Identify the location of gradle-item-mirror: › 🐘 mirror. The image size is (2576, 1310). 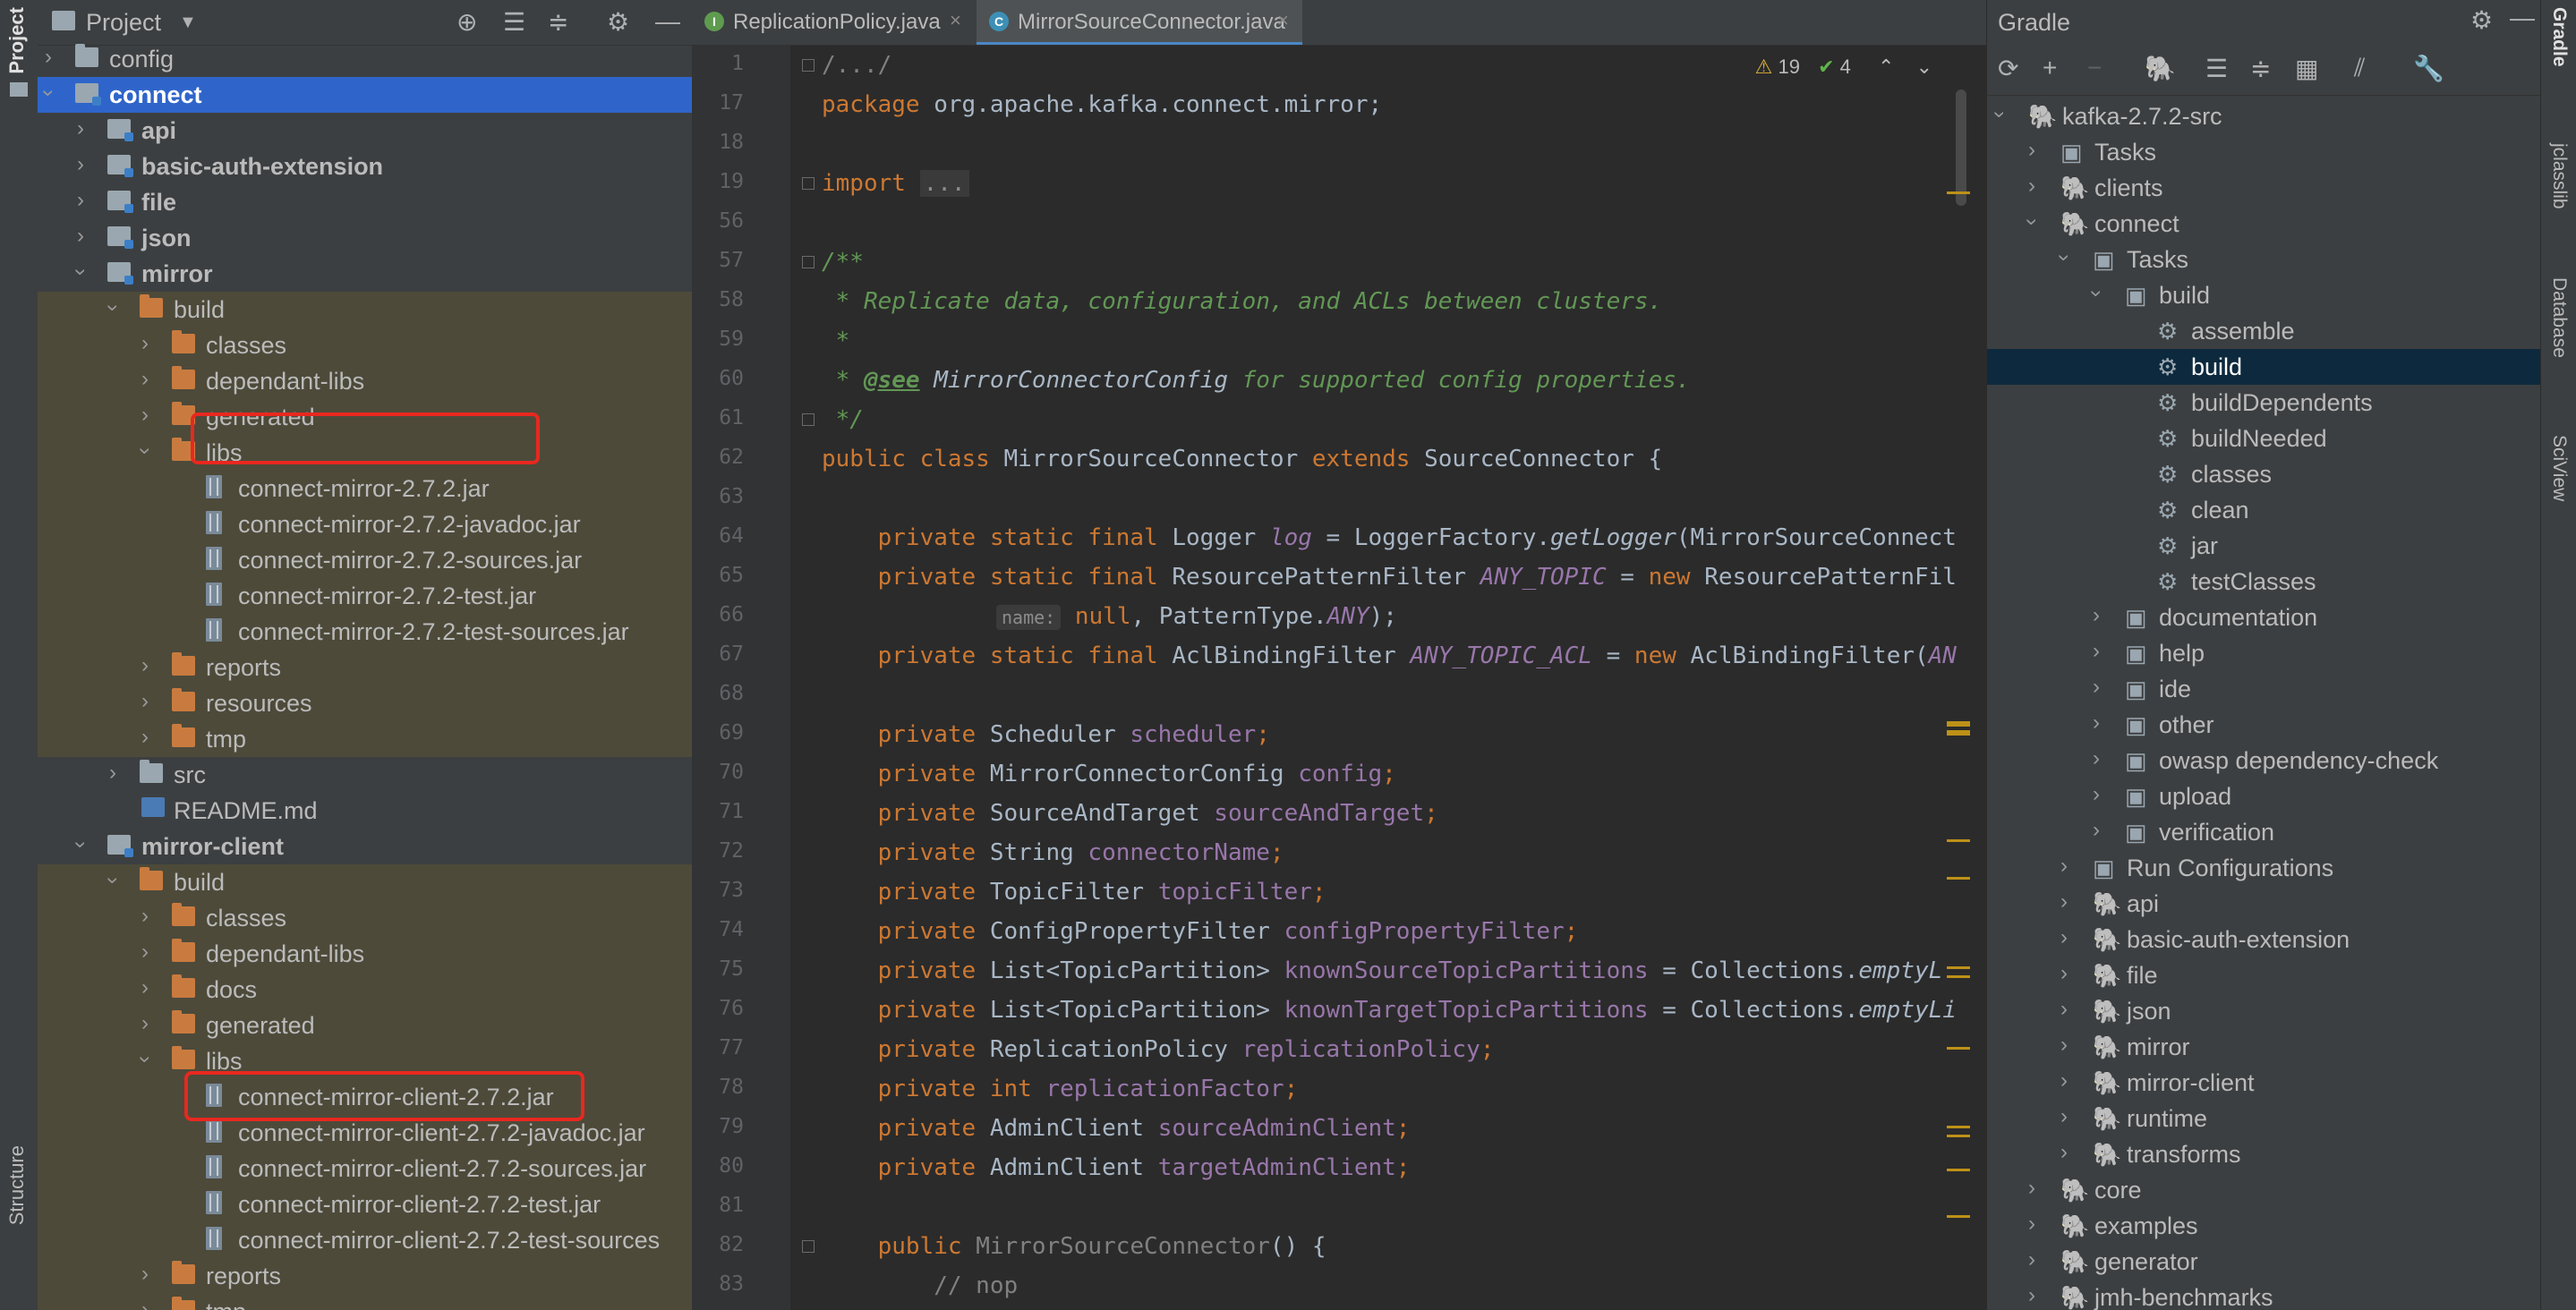
(2264, 1047).